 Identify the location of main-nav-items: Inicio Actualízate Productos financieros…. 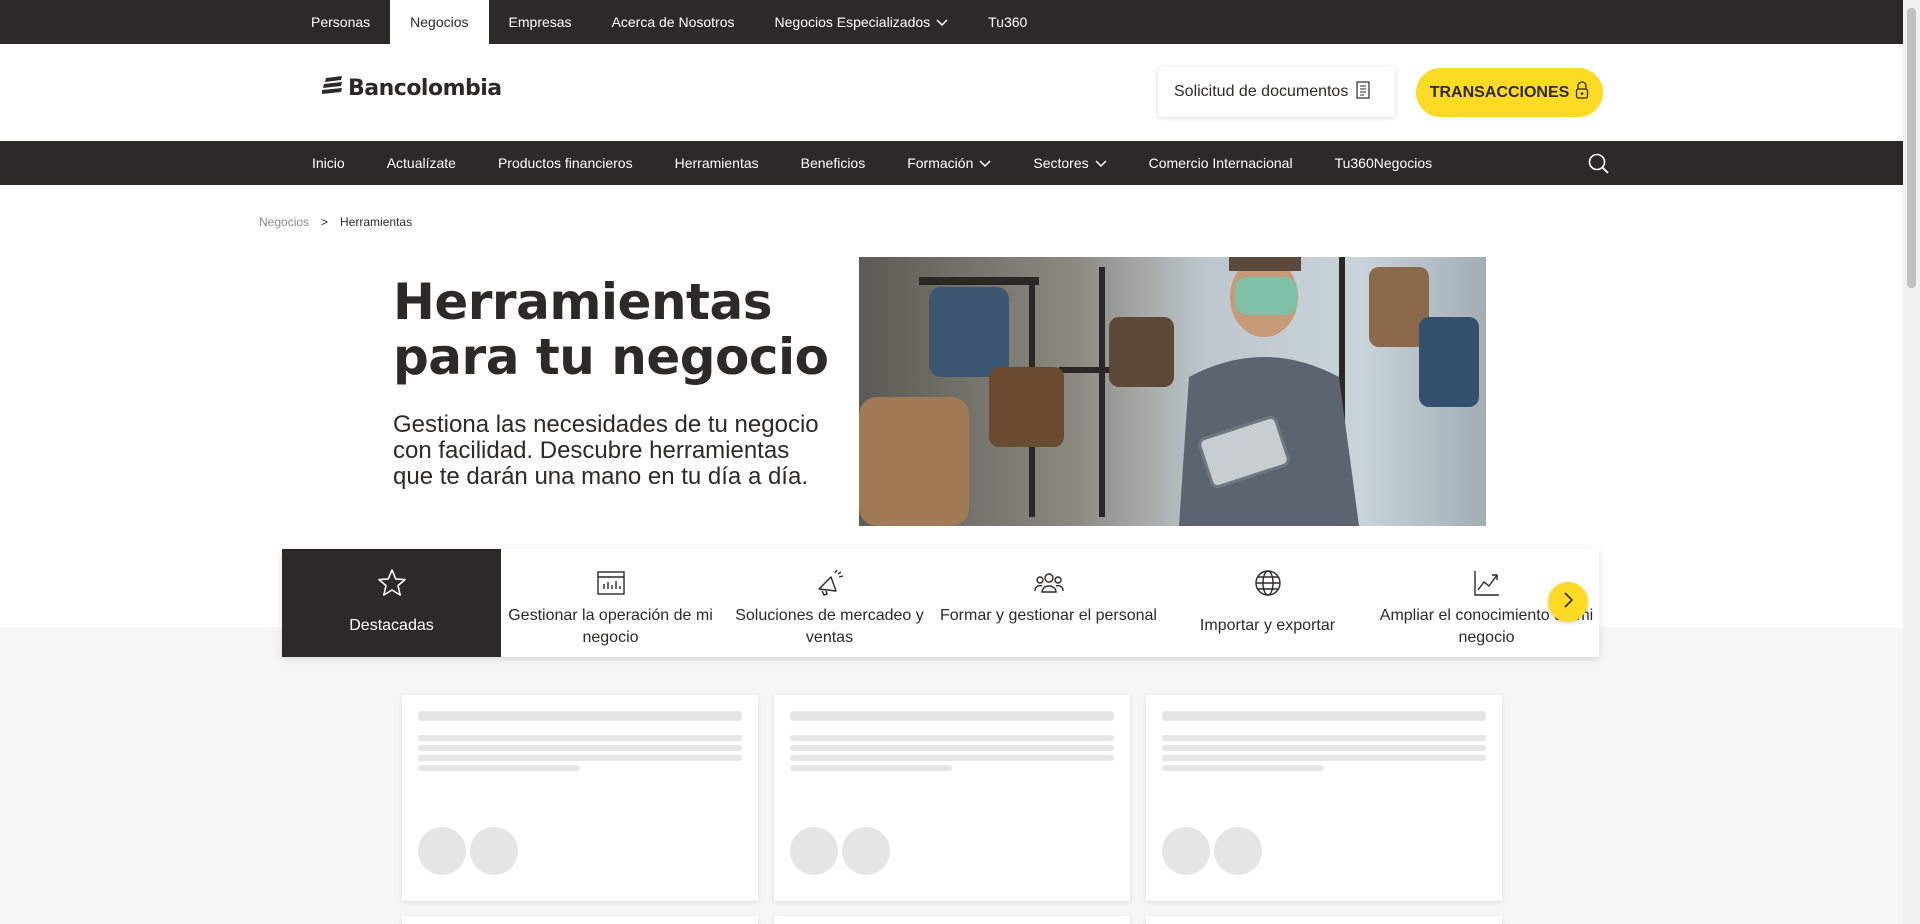
(872, 163).